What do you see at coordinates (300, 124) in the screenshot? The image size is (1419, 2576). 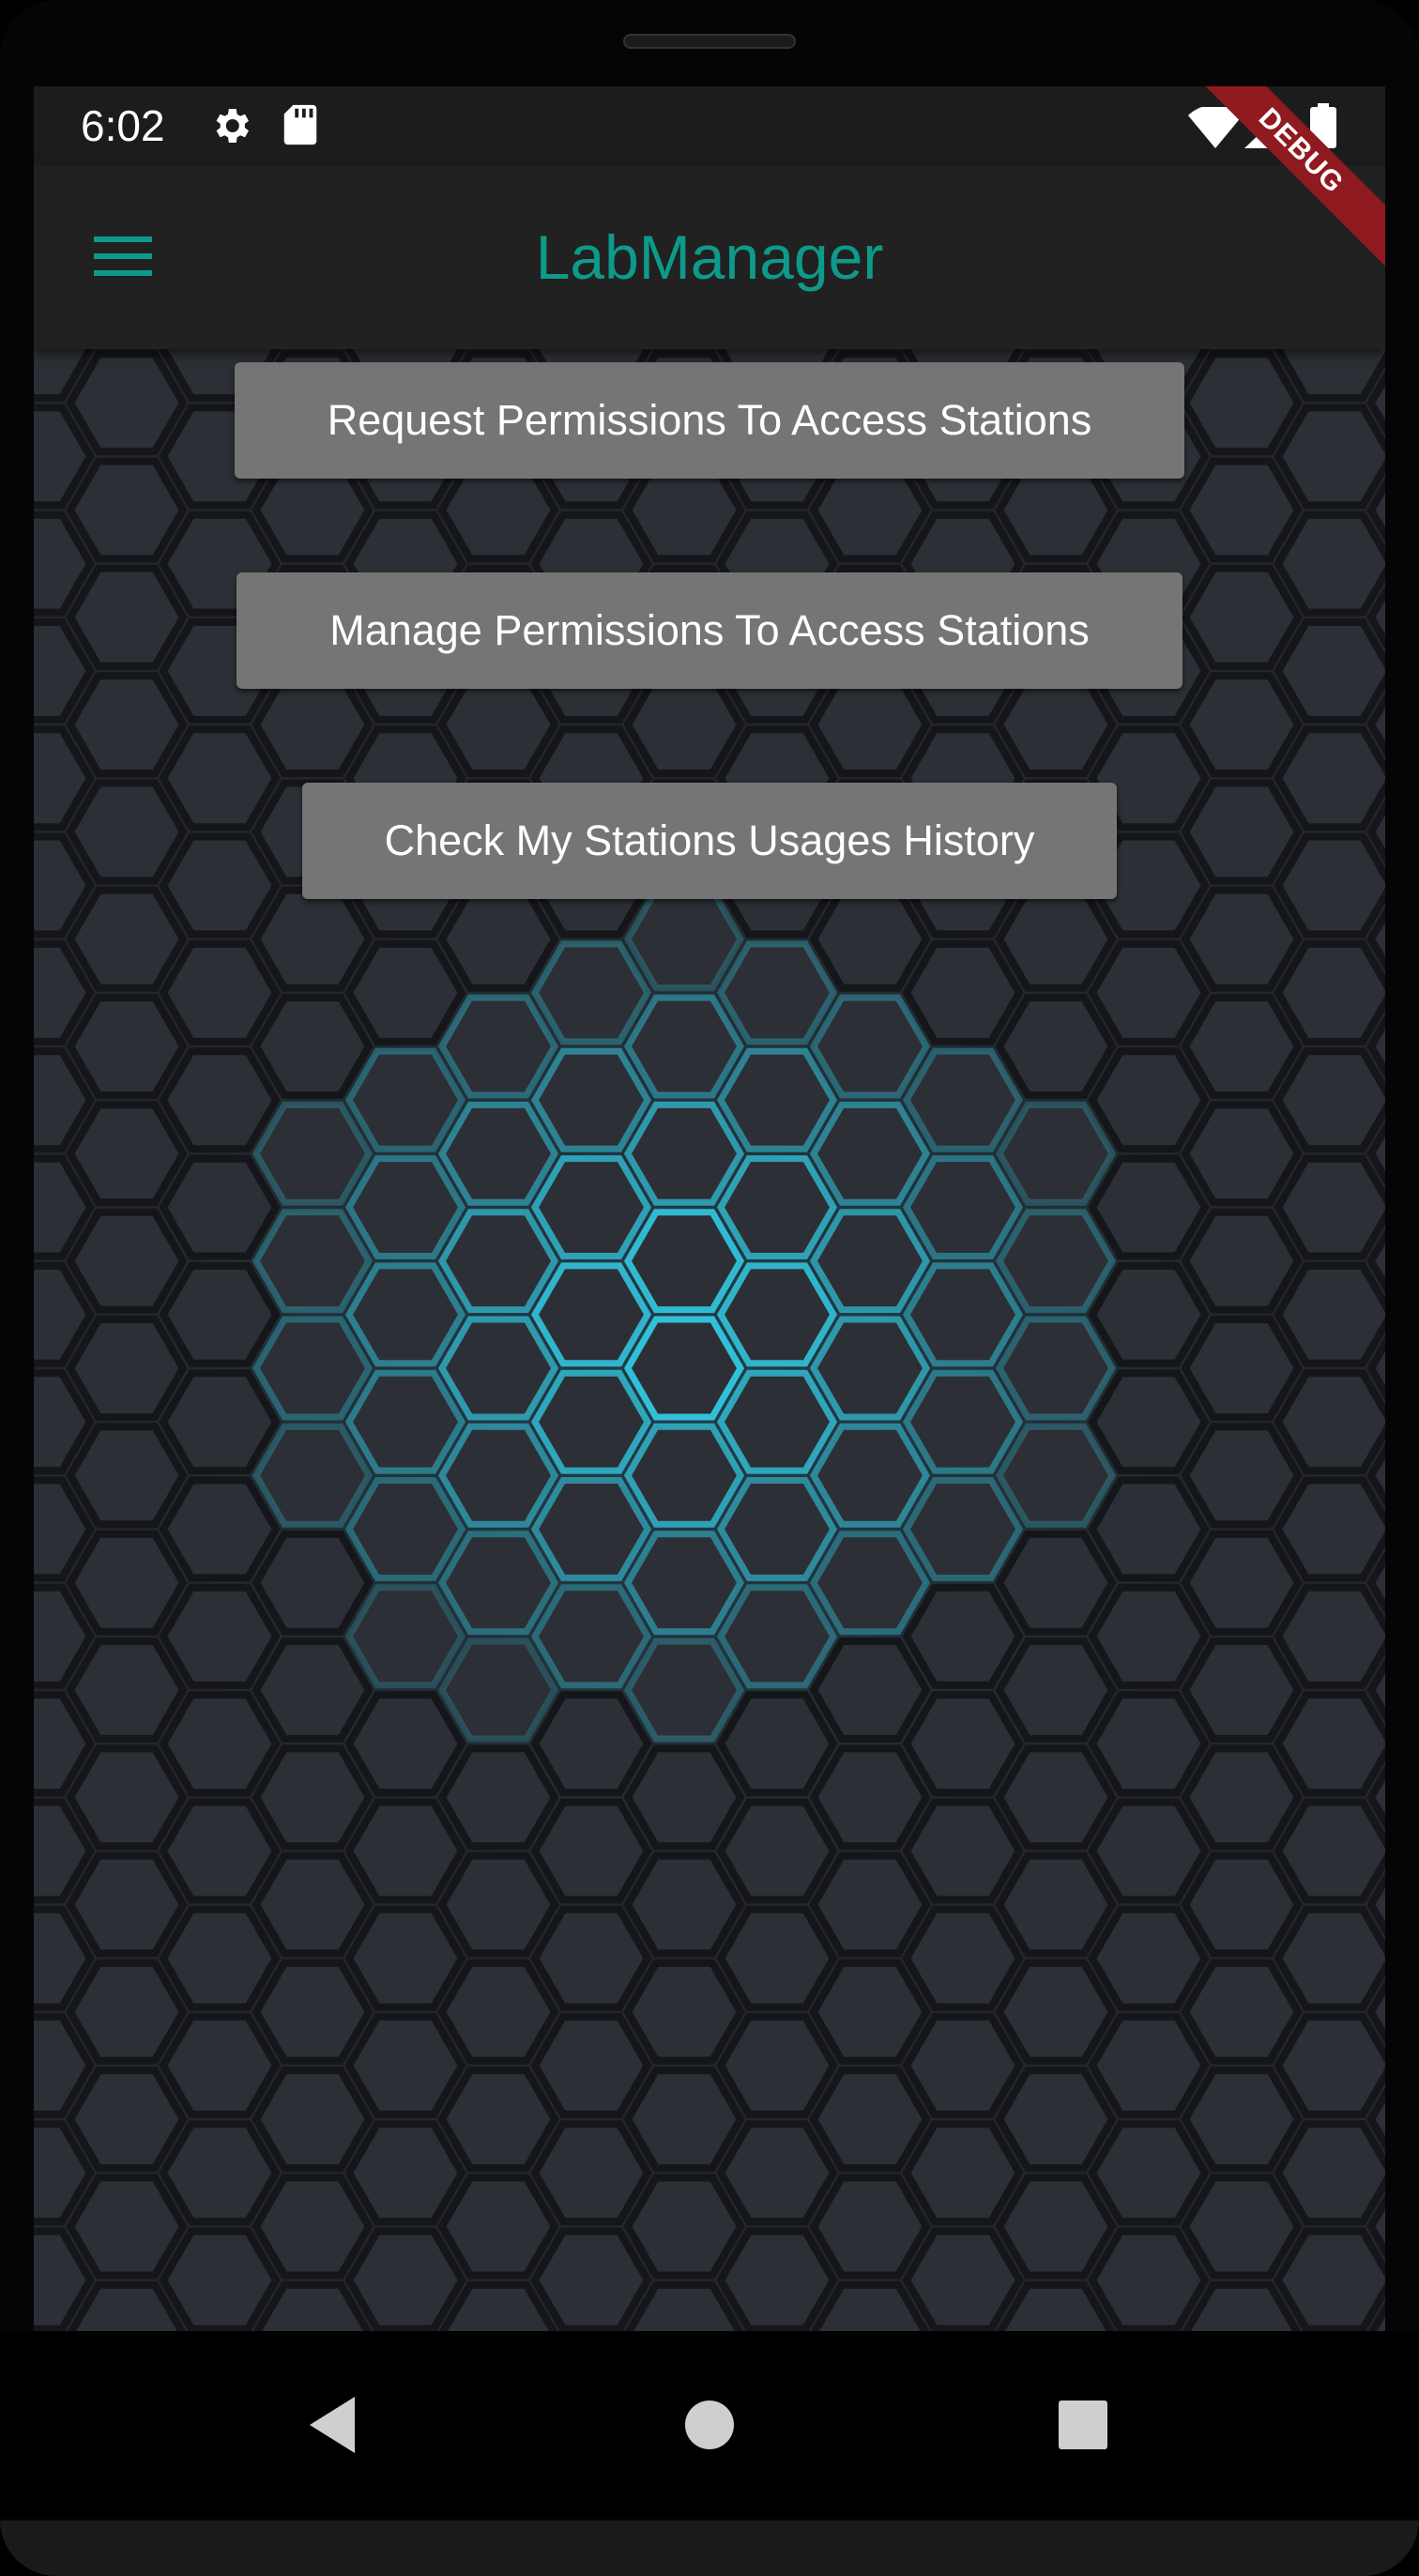 I see `sd-card-icon` at bounding box center [300, 124].